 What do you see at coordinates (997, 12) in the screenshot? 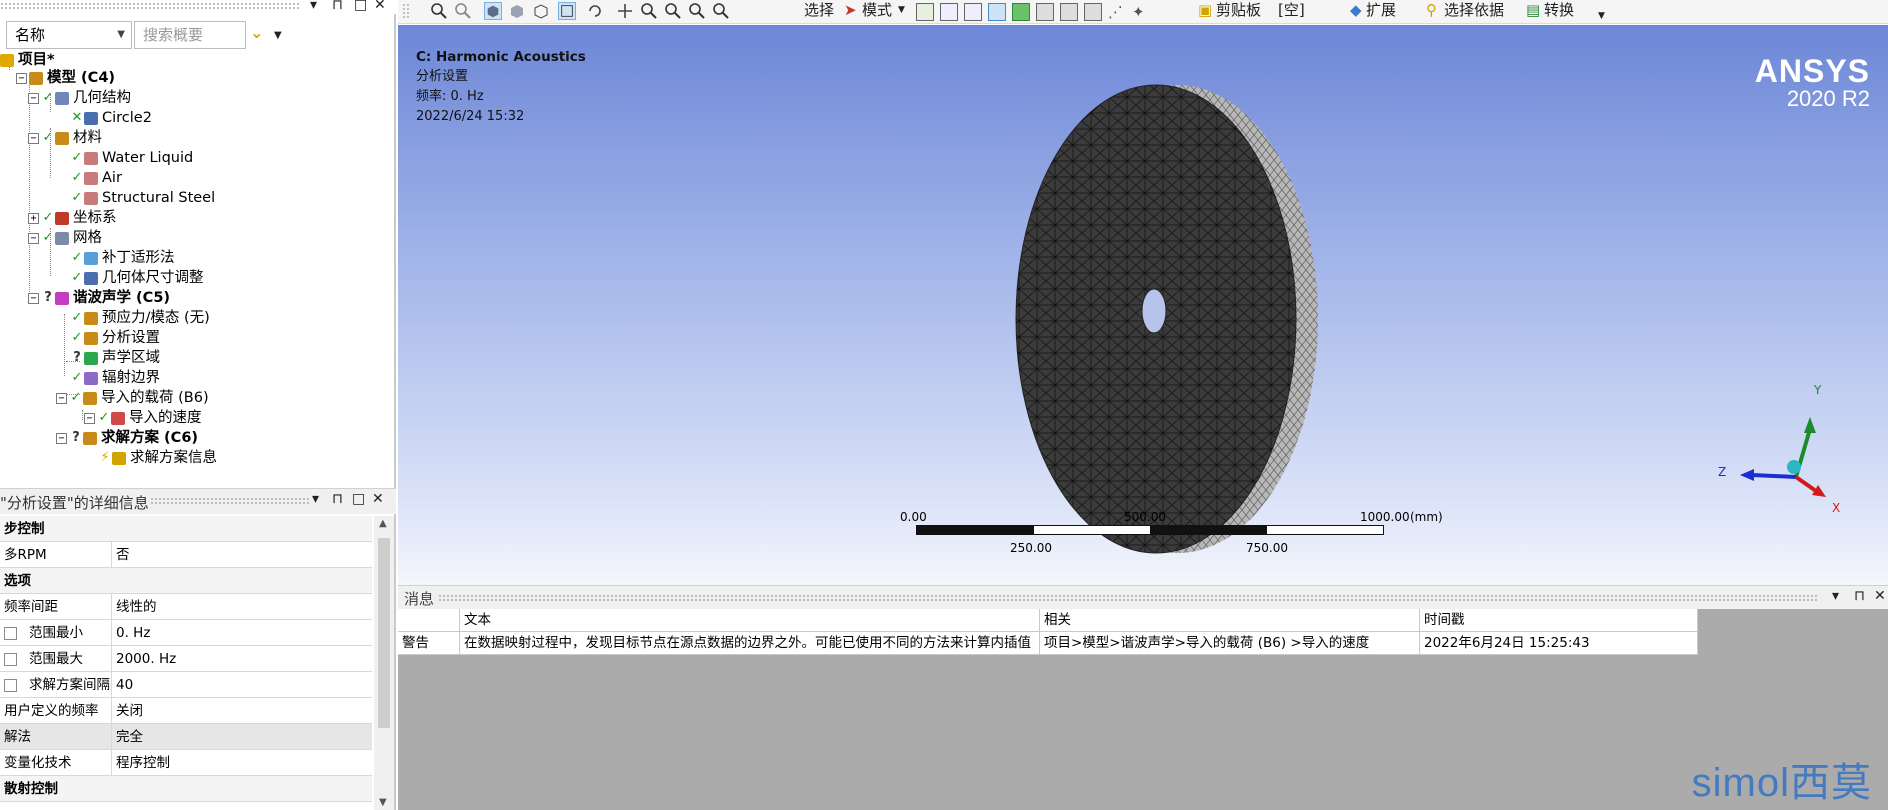
I see `body-filter-icon` at bounding box center [997, 12].